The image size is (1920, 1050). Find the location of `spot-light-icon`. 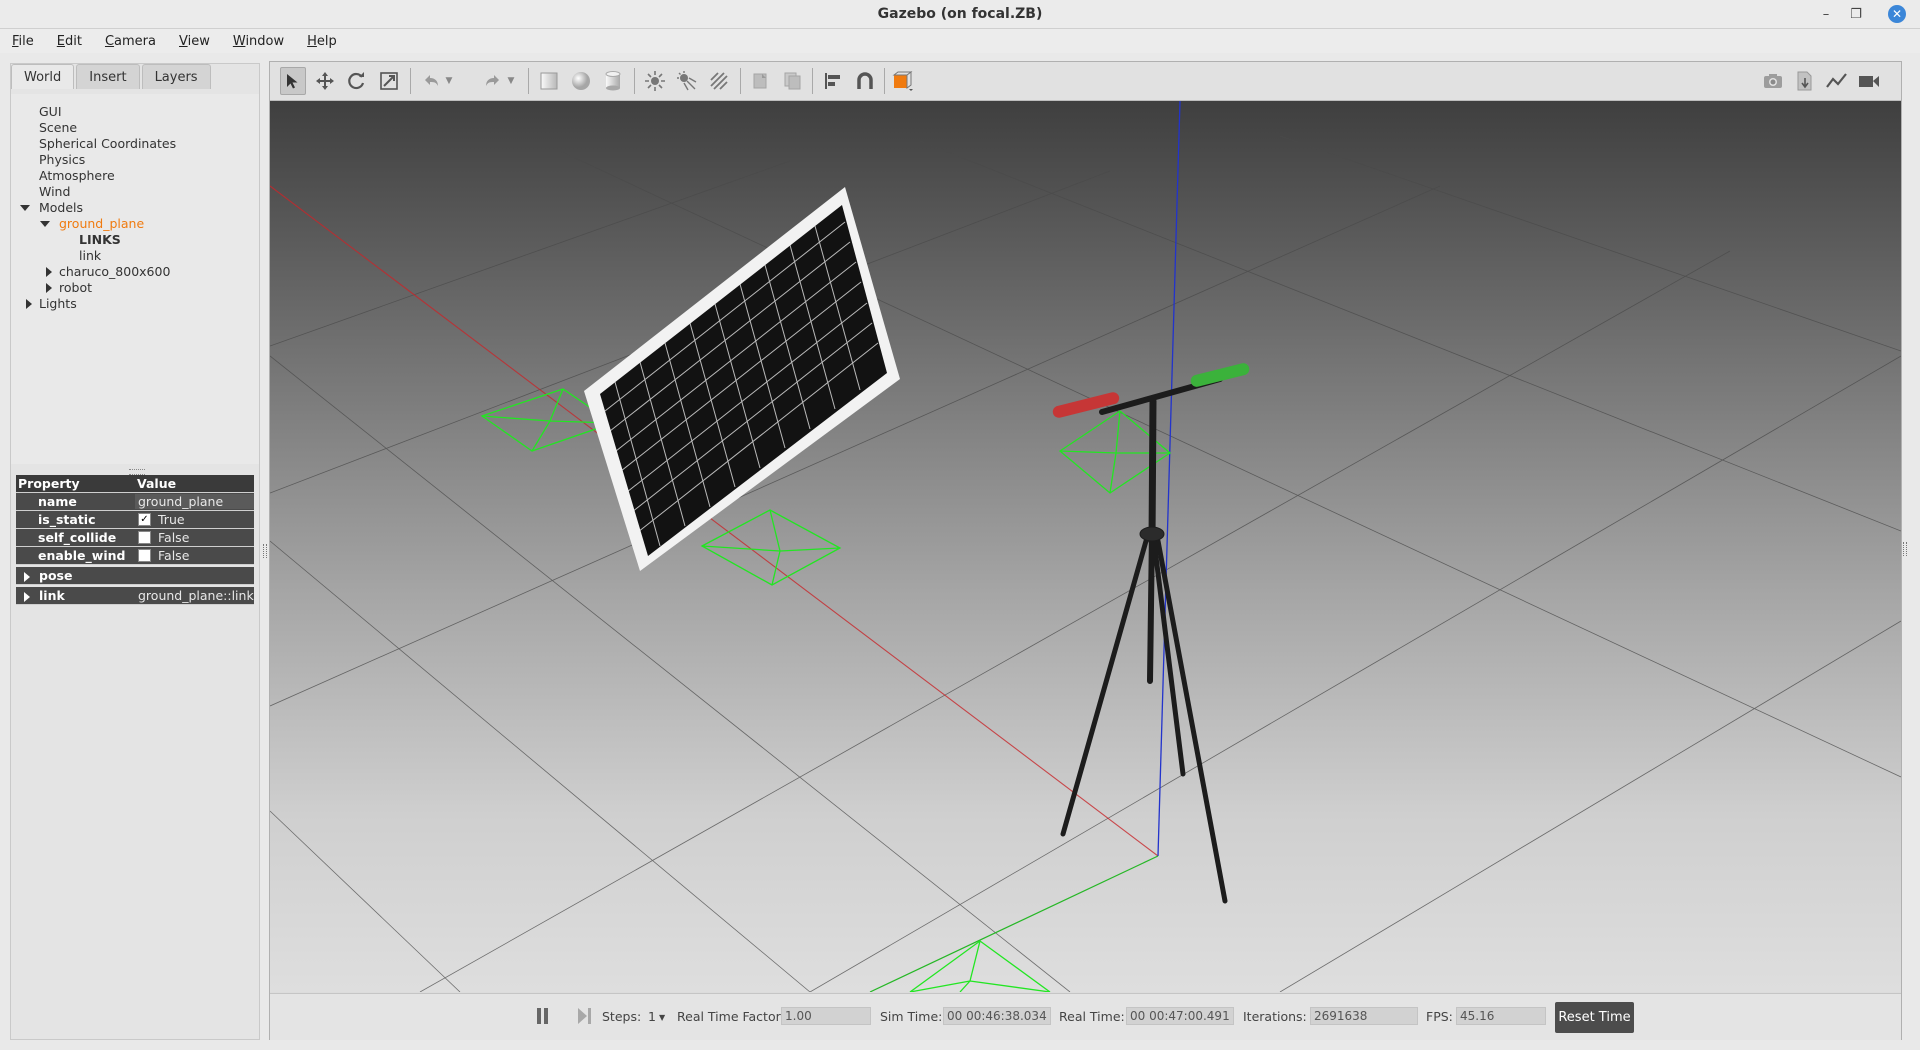

spot-light-icon is located at coordinates (687, 81).